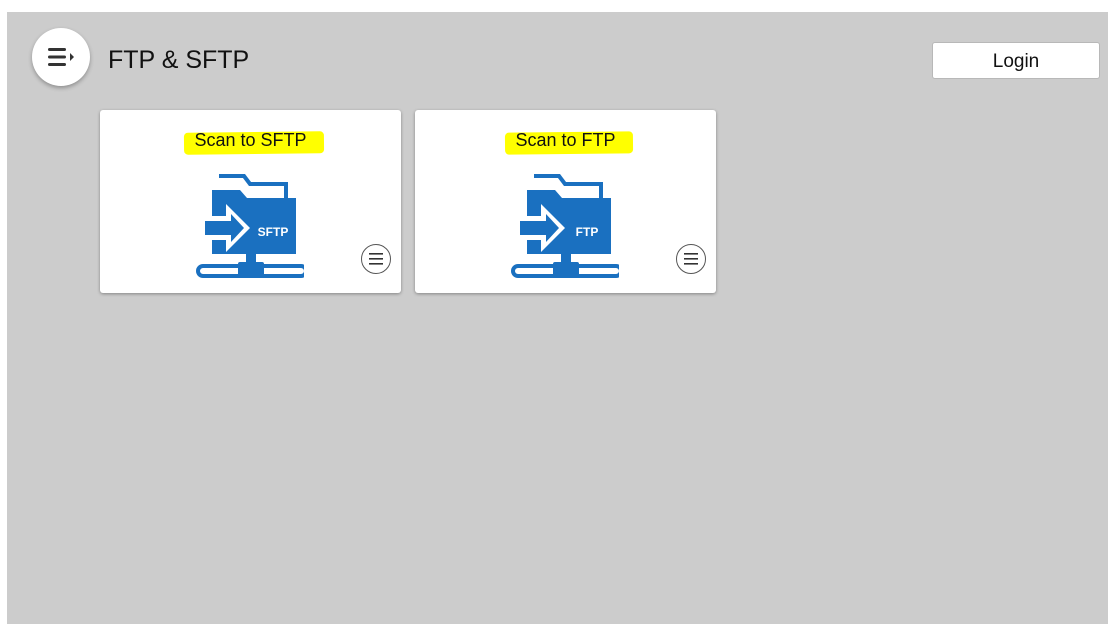 Image resolution: width=1108 pixels, height=624 pixels. Describe the element at coordinates (565, 226) in the screenshot. I see `scan-to-ftp-icon: FTP` at that location.